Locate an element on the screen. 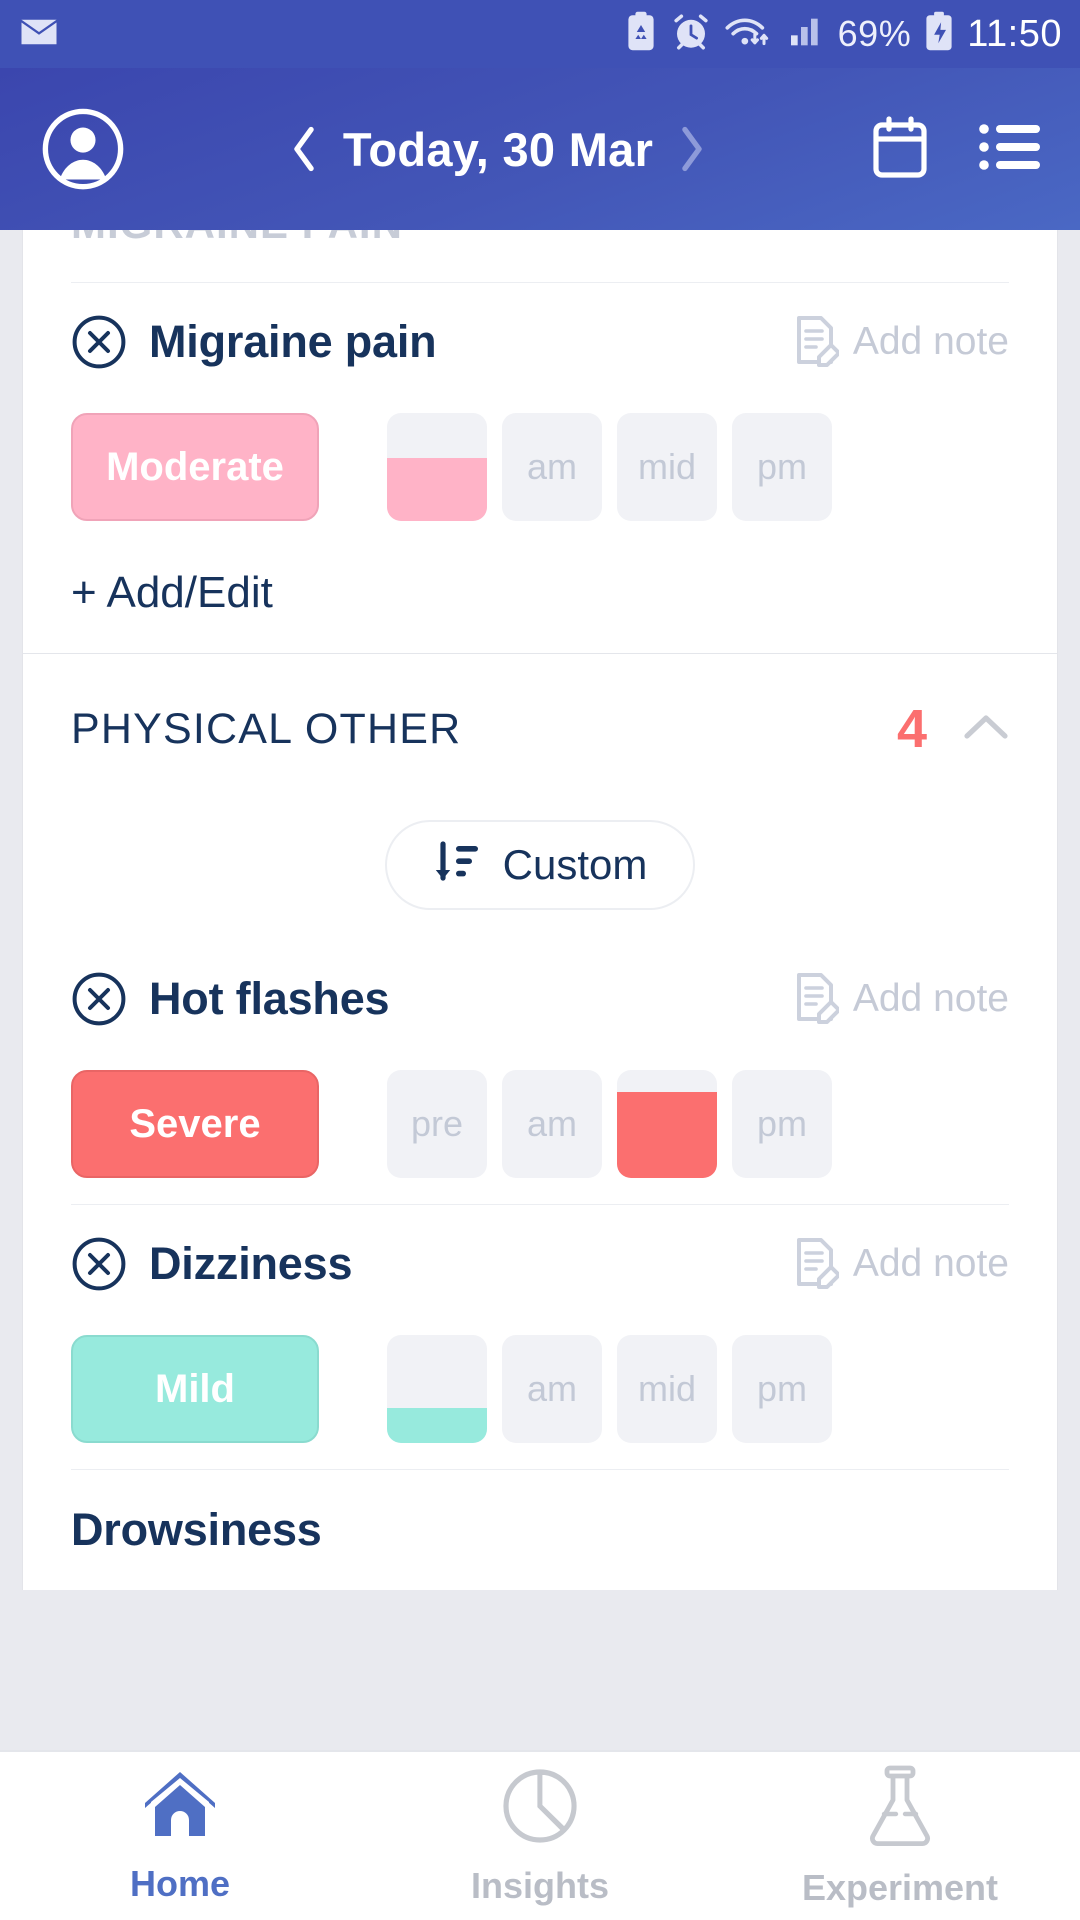  time-chip-label: pre is located at coordinates (437, 1123).